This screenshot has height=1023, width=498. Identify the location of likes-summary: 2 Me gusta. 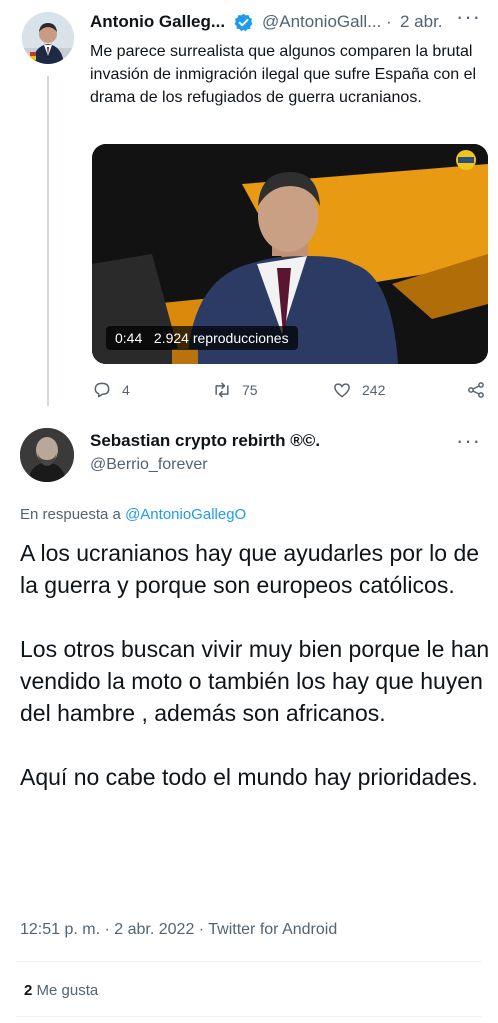
(61, 990).